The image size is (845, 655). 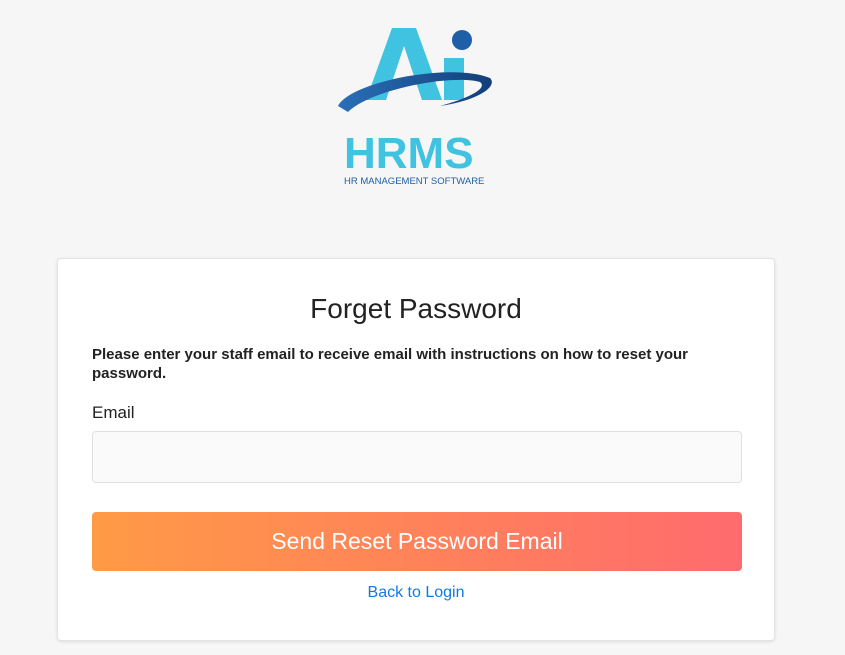 What do you see at coordinates (409, 153) in the screenshot?
I see `logo-brand-name: HRMS` at bounding box center [409, 153].